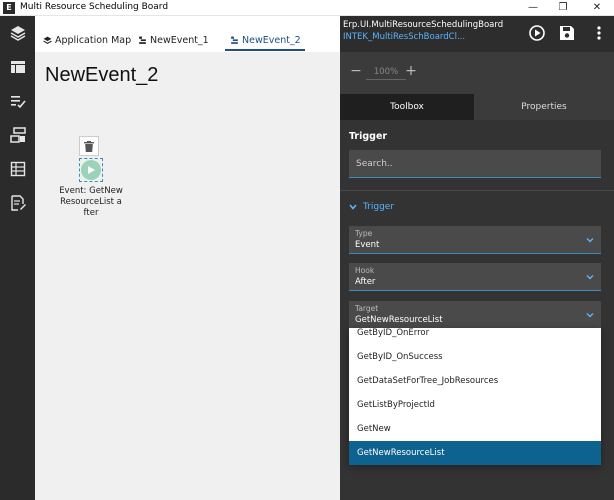 This screenshot has width=614, height=500. I want to click on rail-item-document-edit, so click(17, 203).